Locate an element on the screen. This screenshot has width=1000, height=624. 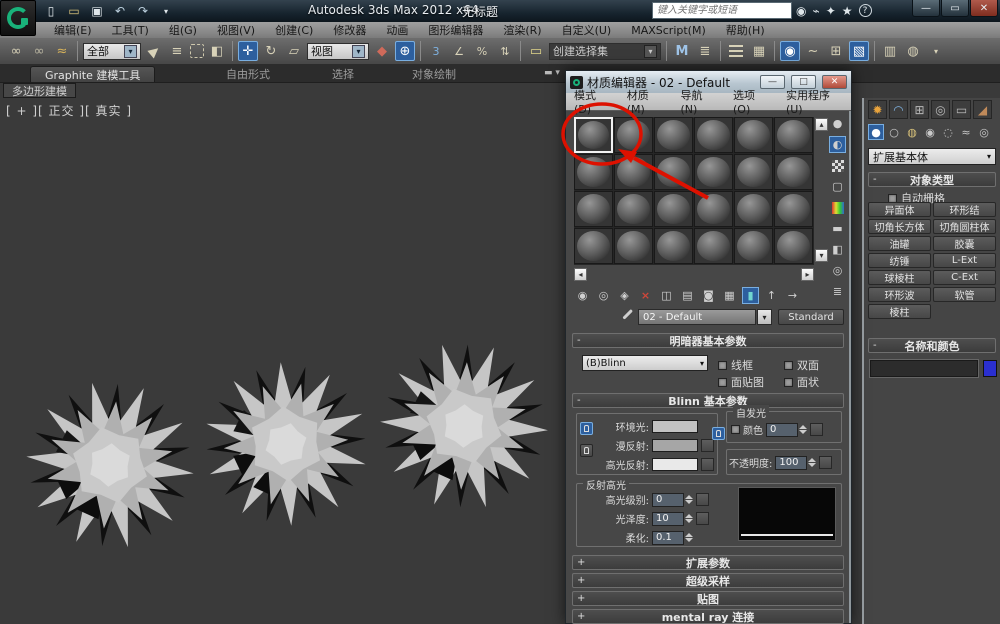
blinn-basic-params-rollout: - Blinn 基本参数 is located at coordinates (708, 400).